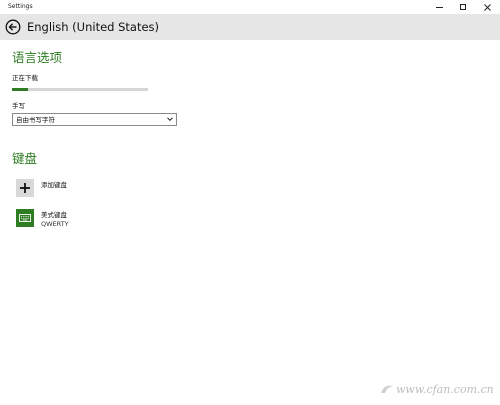 The image size is (500, 405). I want to click on back-arrow-icon, so click(13, 27).